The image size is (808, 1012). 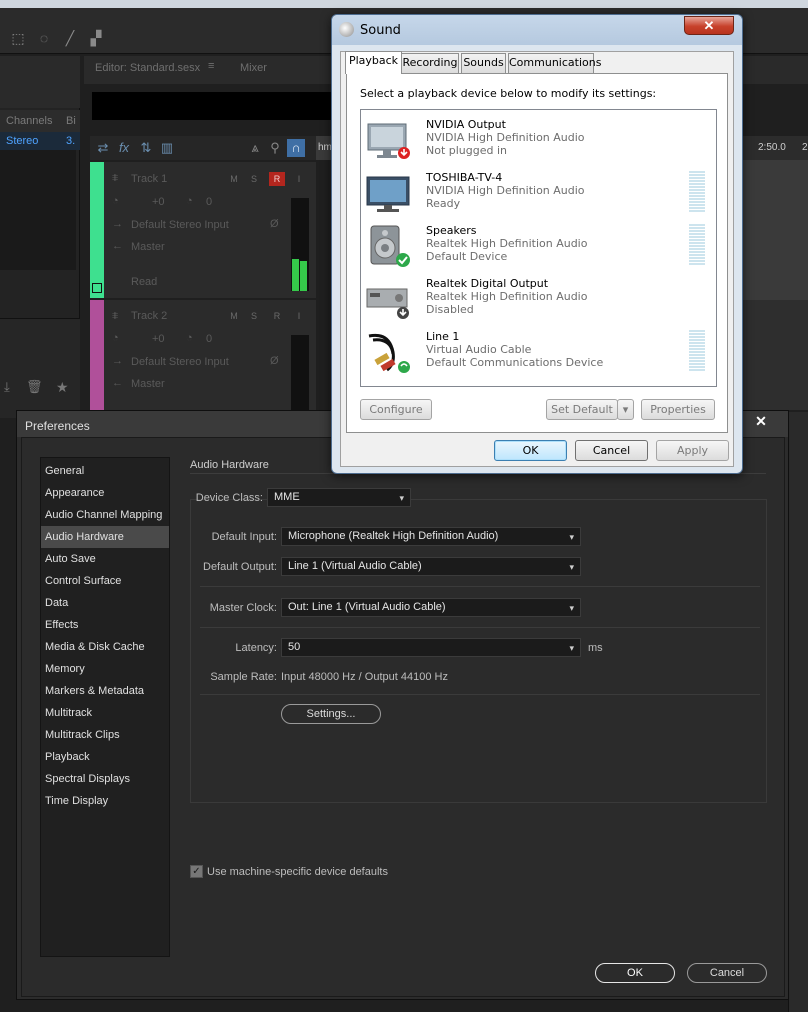 What do you see at coordinates (105, 581) in the screenshot?
I see `nav-control-surface: Control Surface` at bounding box center [105, 581].